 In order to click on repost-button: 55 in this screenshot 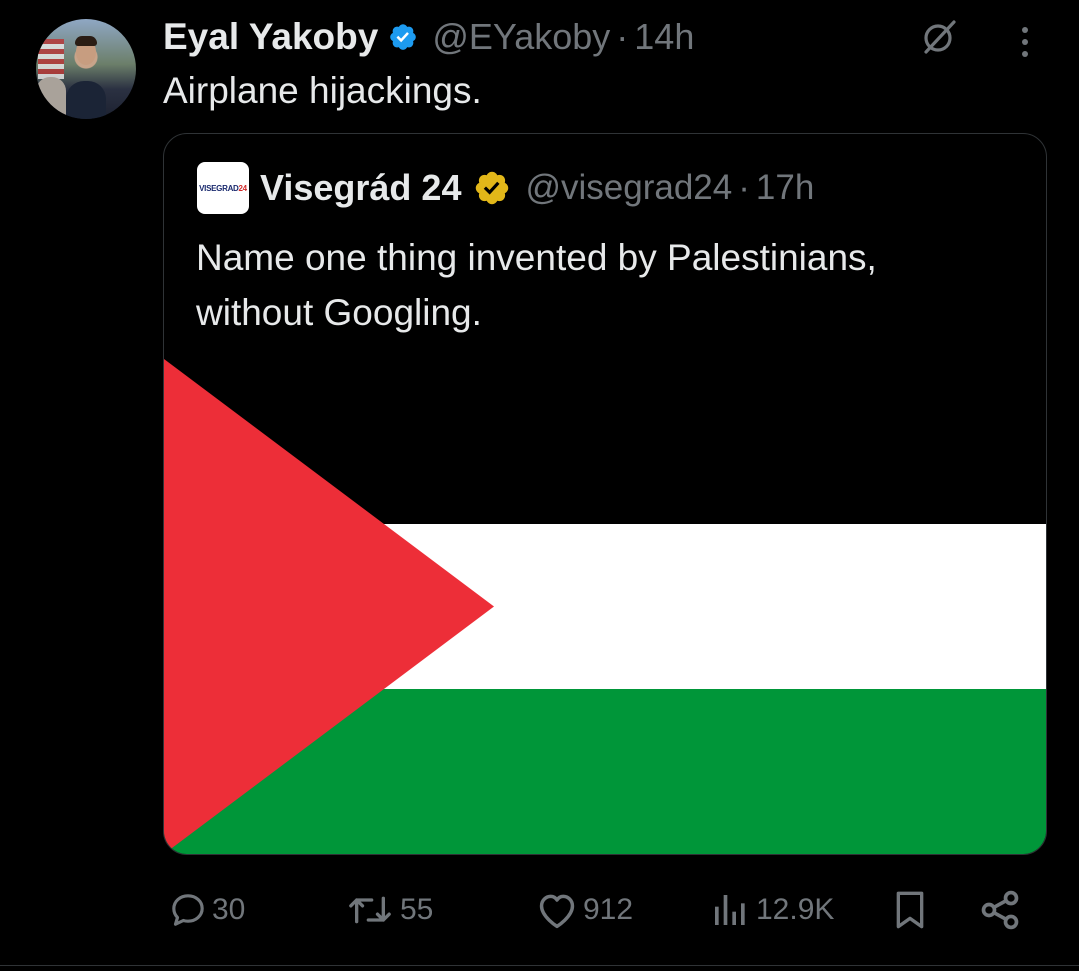, I will do `click(388, 910)`.